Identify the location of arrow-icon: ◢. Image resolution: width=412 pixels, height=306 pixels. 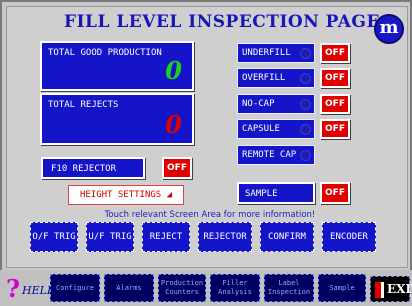
(167, 195).